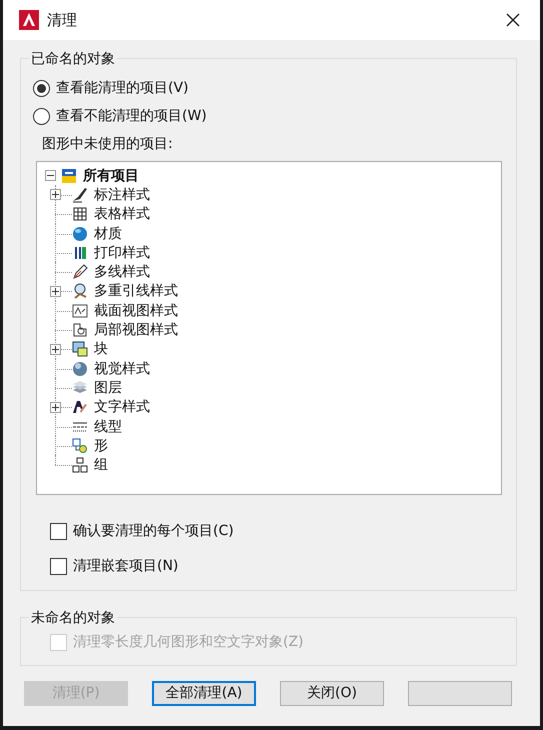 The image size is (543, 730). Describe the element at coordinates (513, 20) in the screenshot. I see `close-icon` at that location.